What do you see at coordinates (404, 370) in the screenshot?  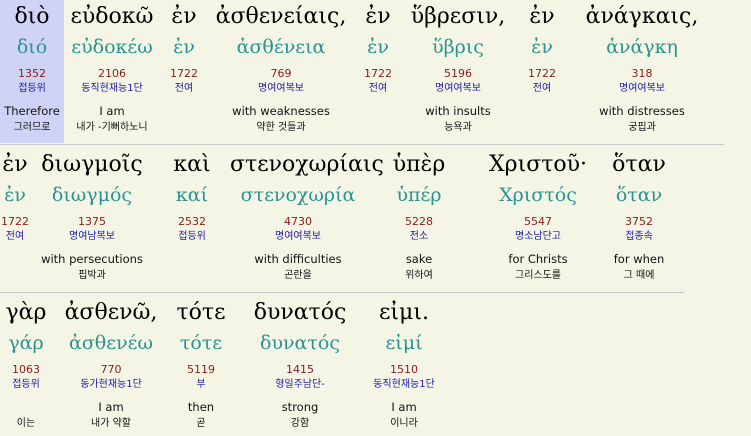 I see `strong-number-link: 1510` at bounding box center [404, 370].